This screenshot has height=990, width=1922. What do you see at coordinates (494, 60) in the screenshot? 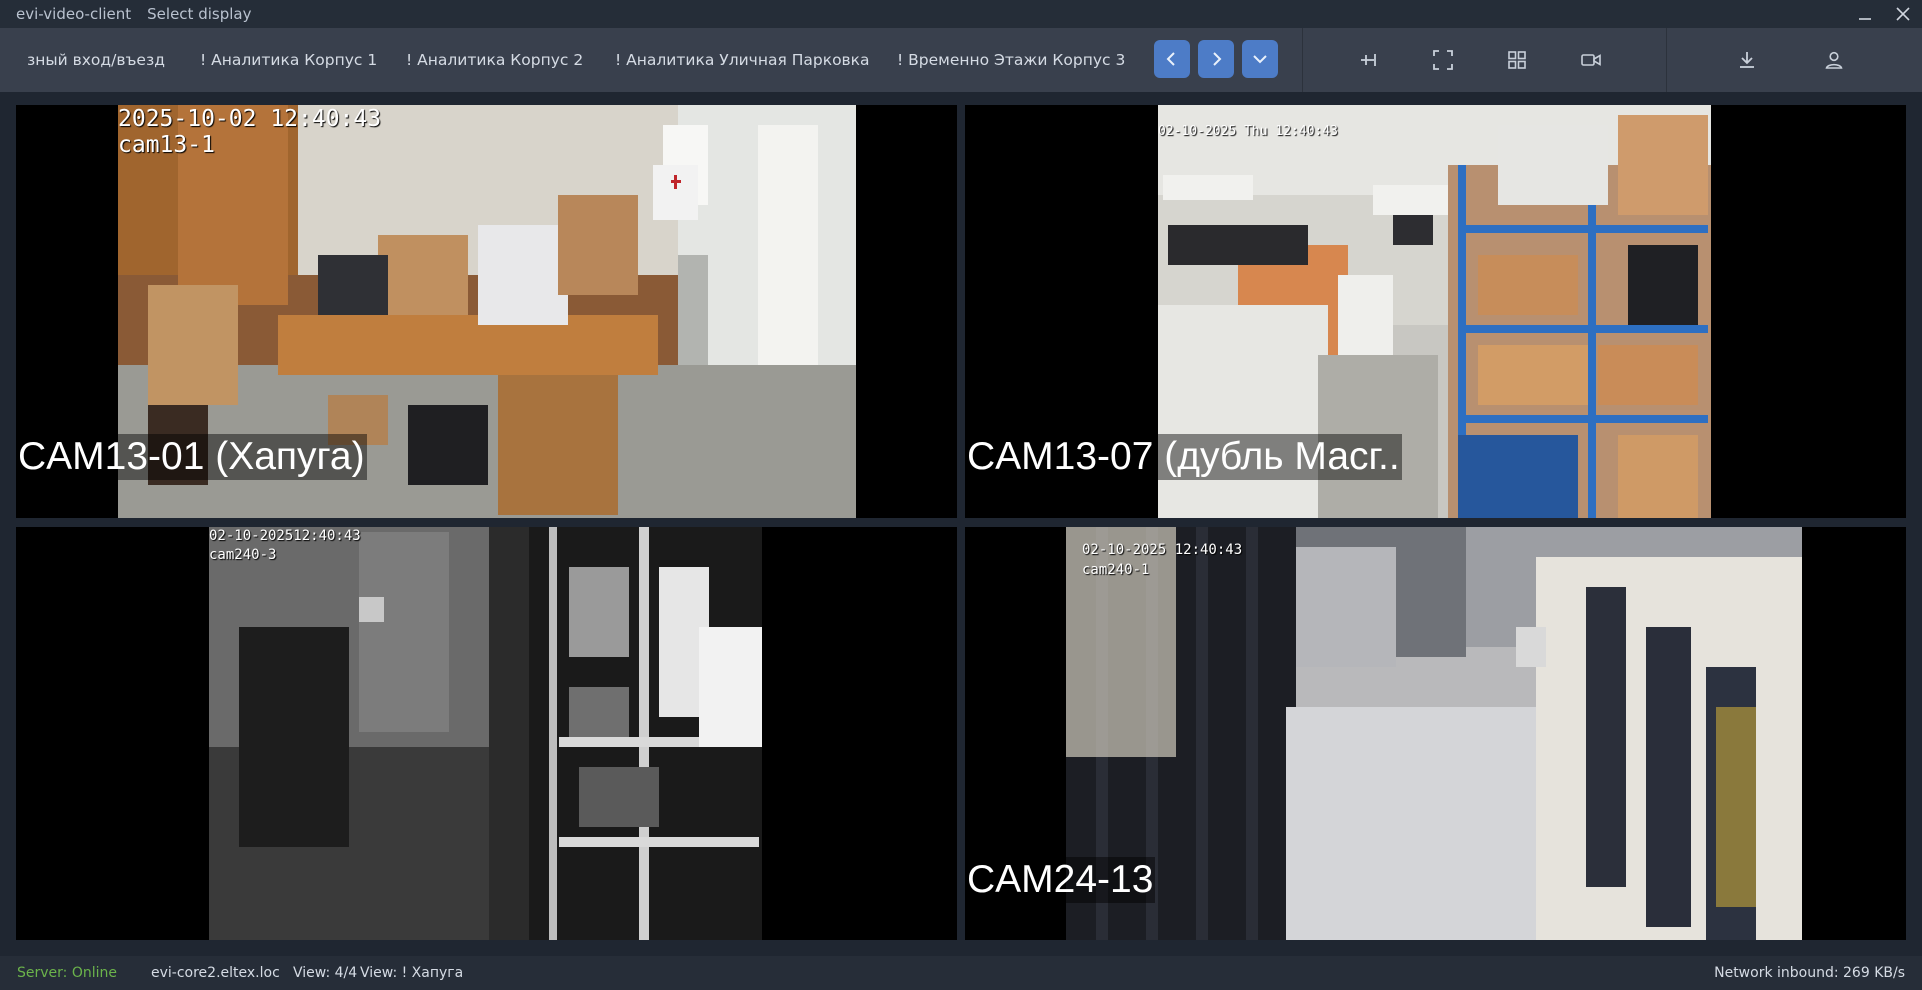
I see `tab-view: ! Аналитика Корпус 2` at bounding box center [494, 60].